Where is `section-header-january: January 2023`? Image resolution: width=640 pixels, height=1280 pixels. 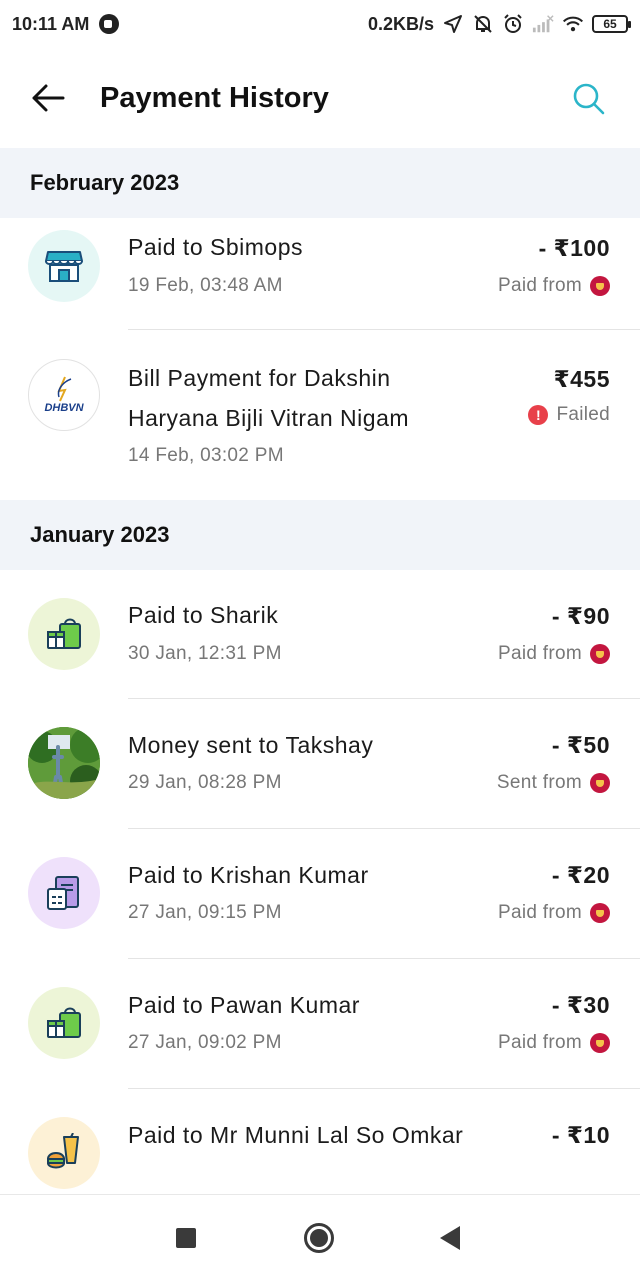 section-header-january: January 2023 is located at coordinates (320, 535).